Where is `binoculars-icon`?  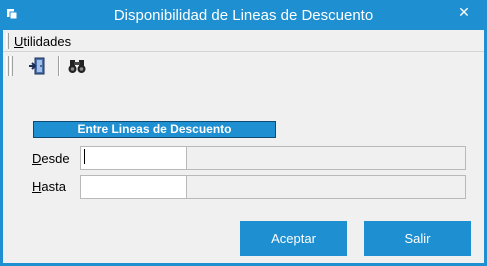
binoculars-icon is located at coordinates (77, 66).